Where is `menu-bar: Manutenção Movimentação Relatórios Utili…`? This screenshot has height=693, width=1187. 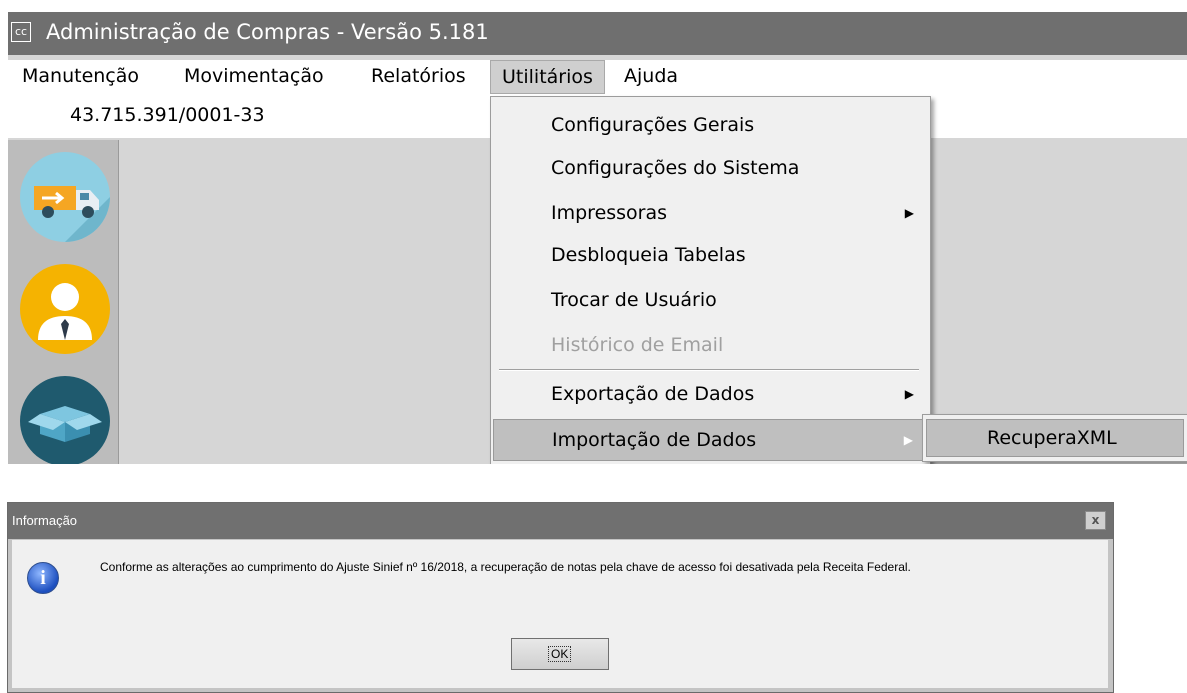 menu-bar: Manutenção Movimentação Relatórios Utili… is located at coordinates (597, 77).